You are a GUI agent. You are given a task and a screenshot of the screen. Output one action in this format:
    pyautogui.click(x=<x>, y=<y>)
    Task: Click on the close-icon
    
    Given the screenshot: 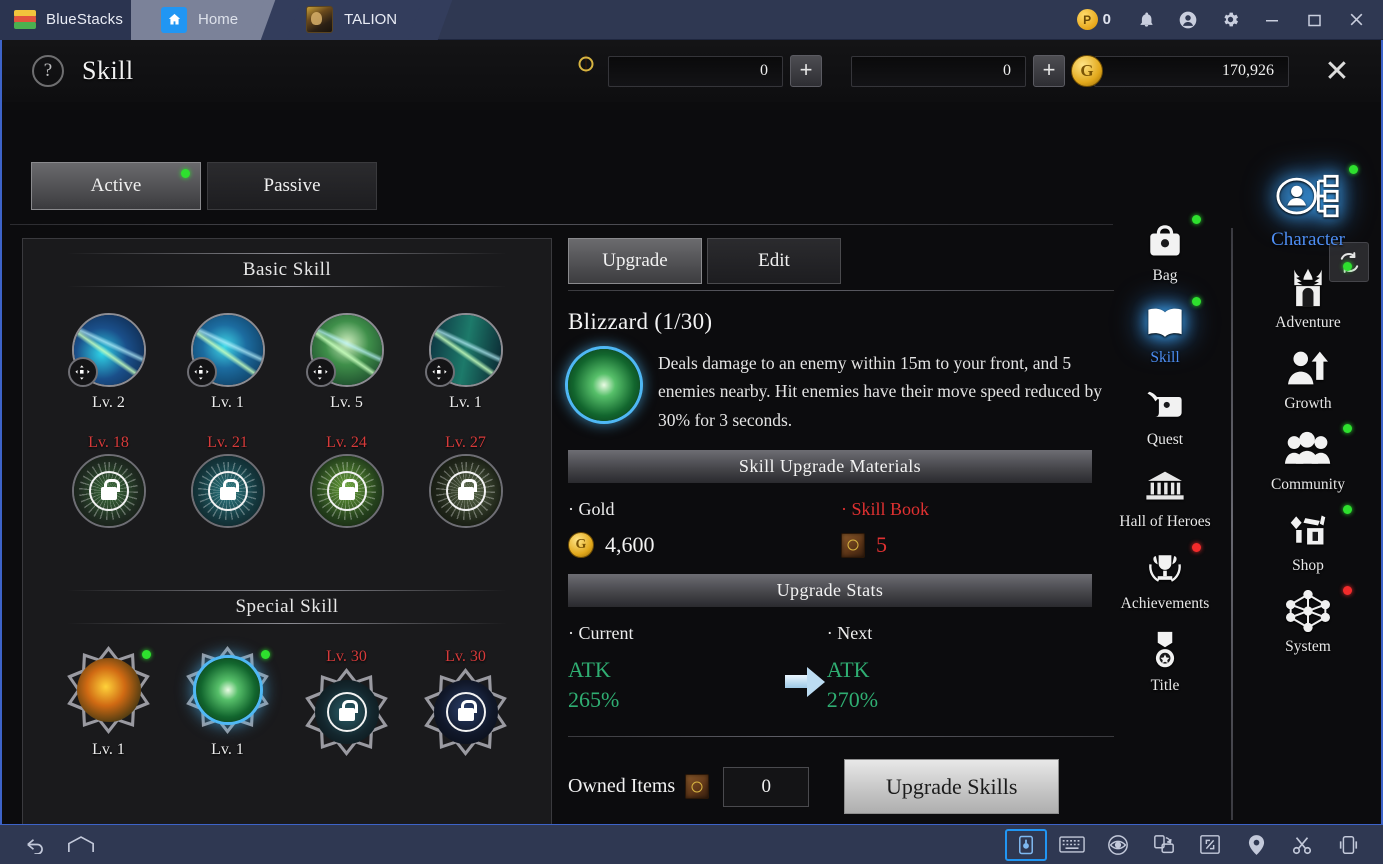 What is the action you would take?
    pyautogui.click(x=1356, y=20)
    